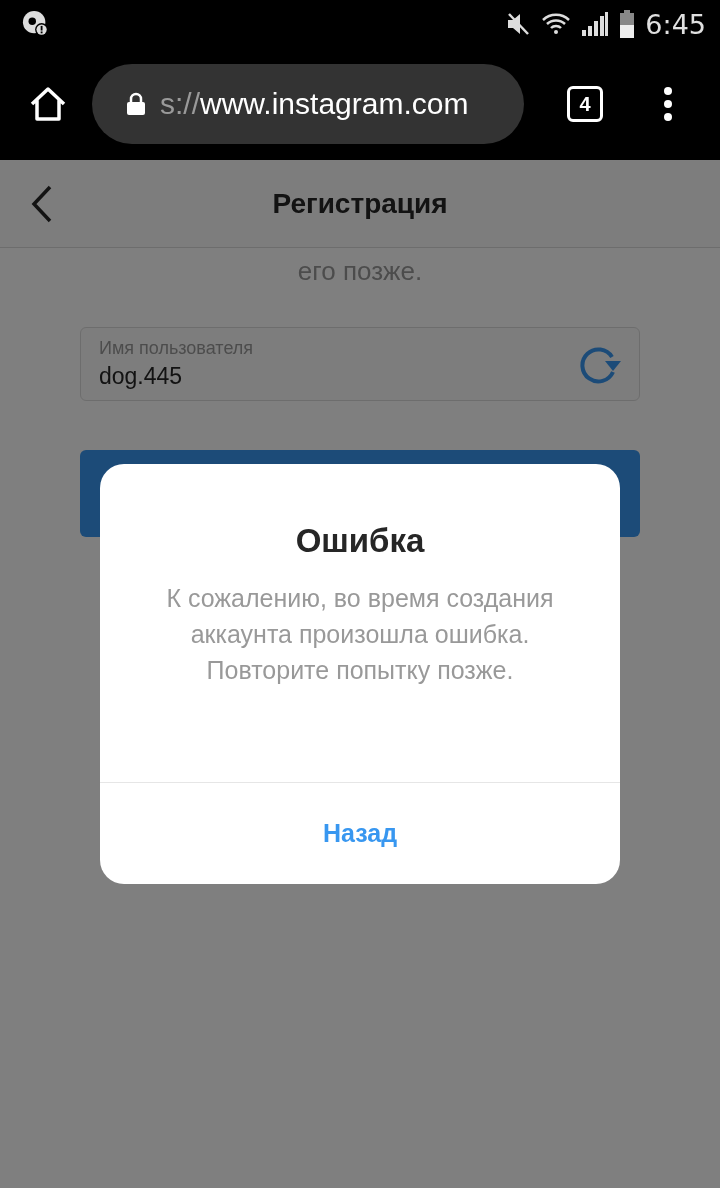 Image resolution: width=720 pixels, height=1188 pixels. What do you see at coordinates (314, 104) in the screenshot?
I see `url-text: s://www.instagram.com` at bounding box center [314, 104].